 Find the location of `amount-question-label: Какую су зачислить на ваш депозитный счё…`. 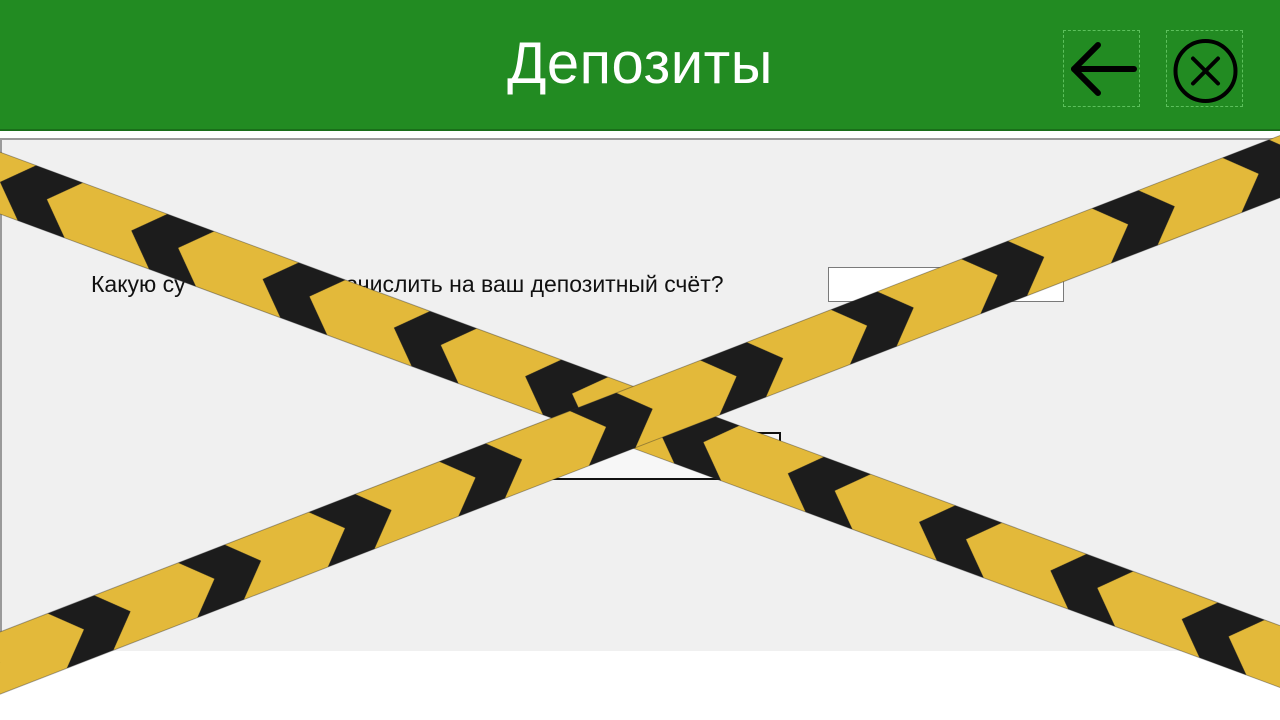

amount-question-label: Какую су зачислить на ваш депозитный счё… is located at coordinates (407, 284).